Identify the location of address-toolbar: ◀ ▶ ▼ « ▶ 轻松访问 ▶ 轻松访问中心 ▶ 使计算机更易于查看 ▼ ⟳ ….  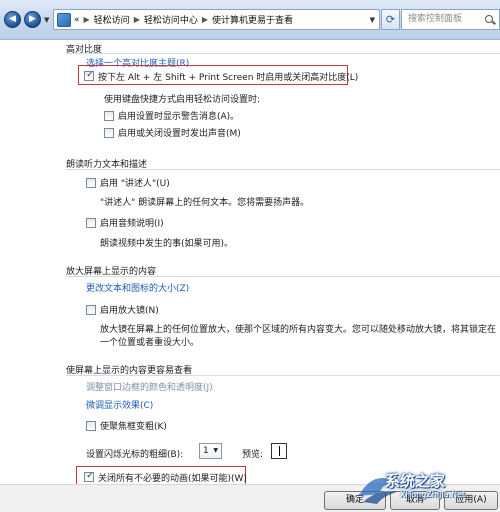
(250, 20).